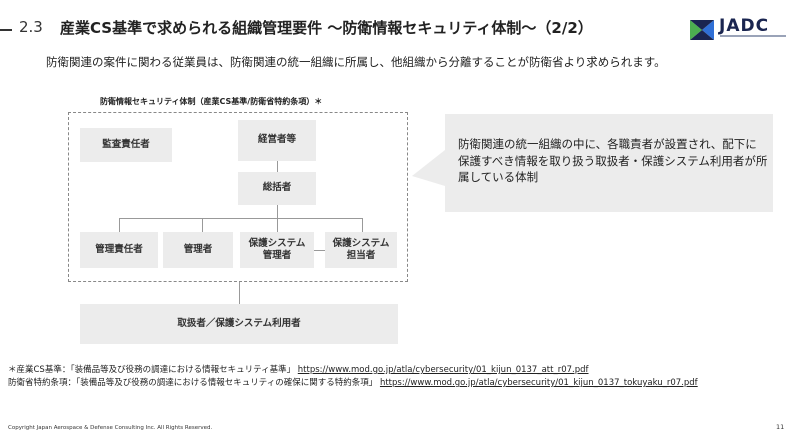 The height and width of the screenshot is (445, 800). Describe the element at coordinates (241, 218) in the screenshot. I see `connector-horizontal` at that location.